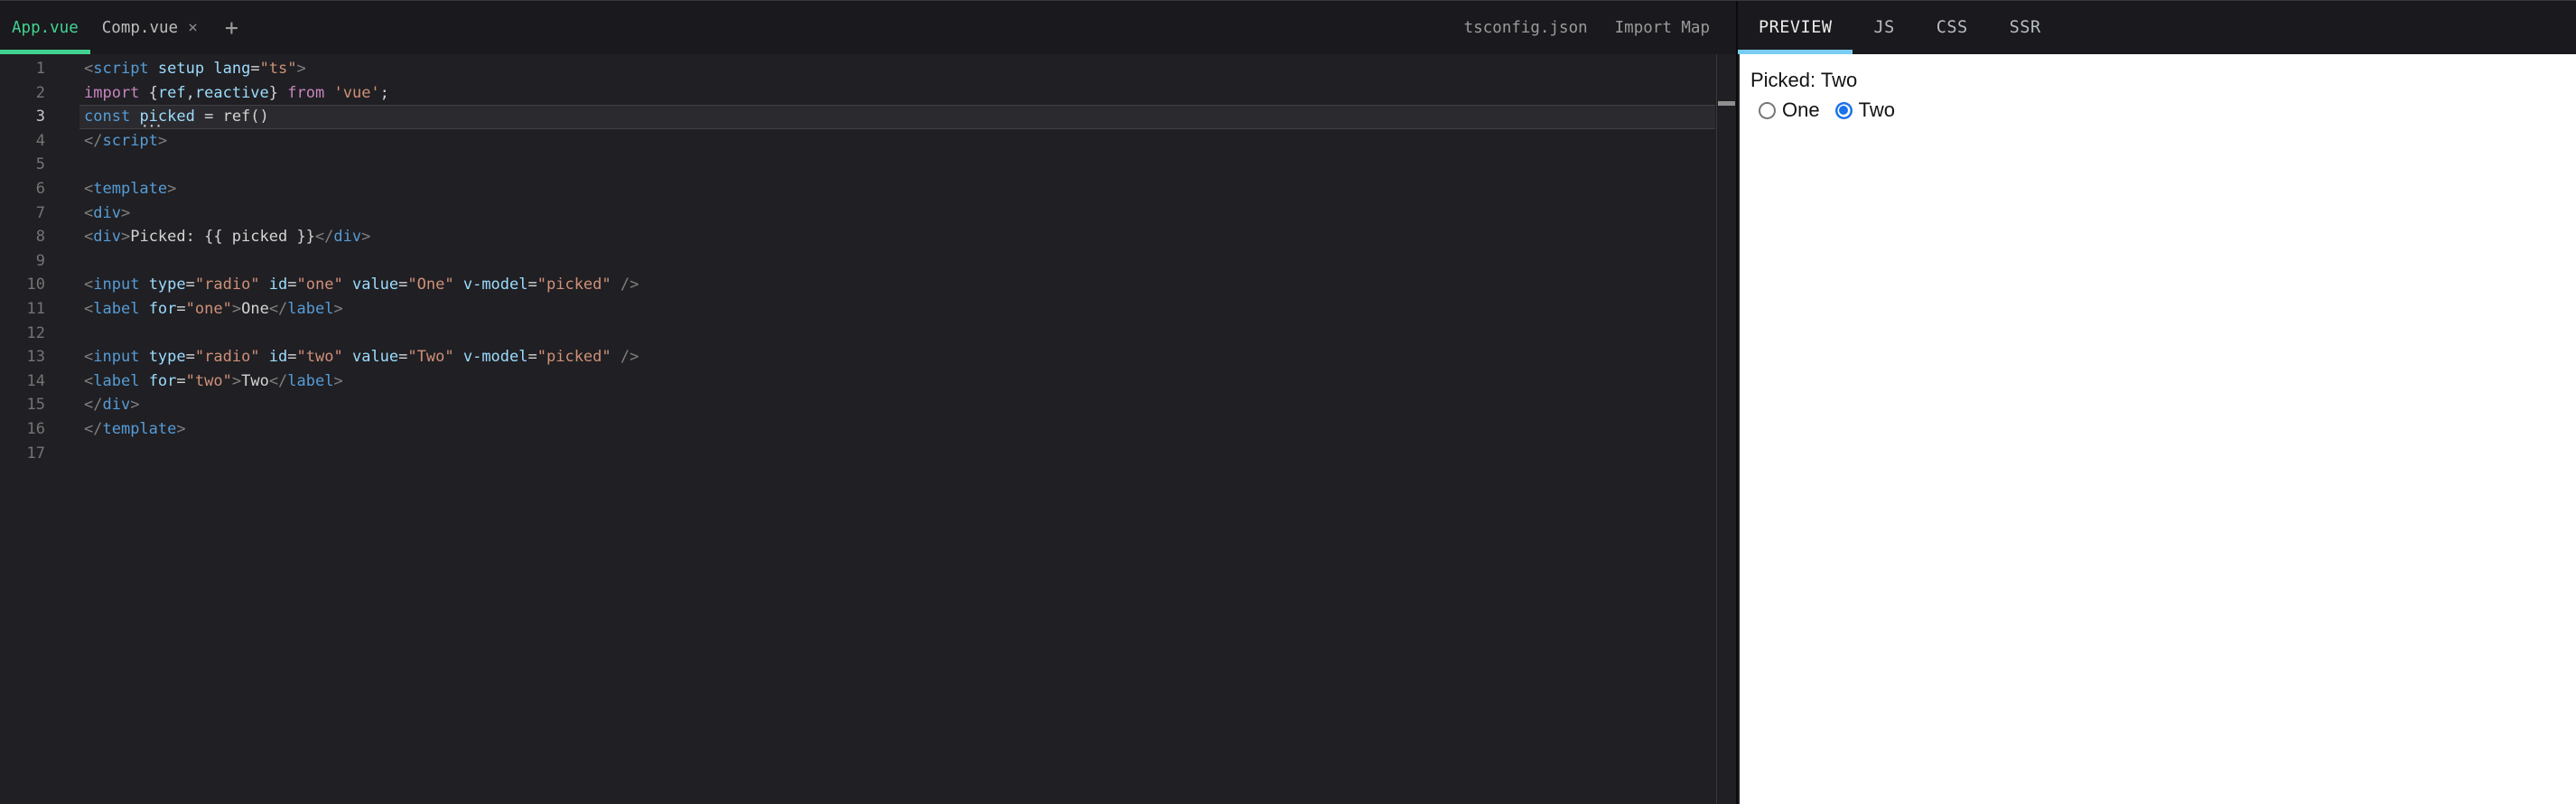  Describe the element at coordinates (852, 27) in the screenshot. I see `tab-bar-spacer` at that location.